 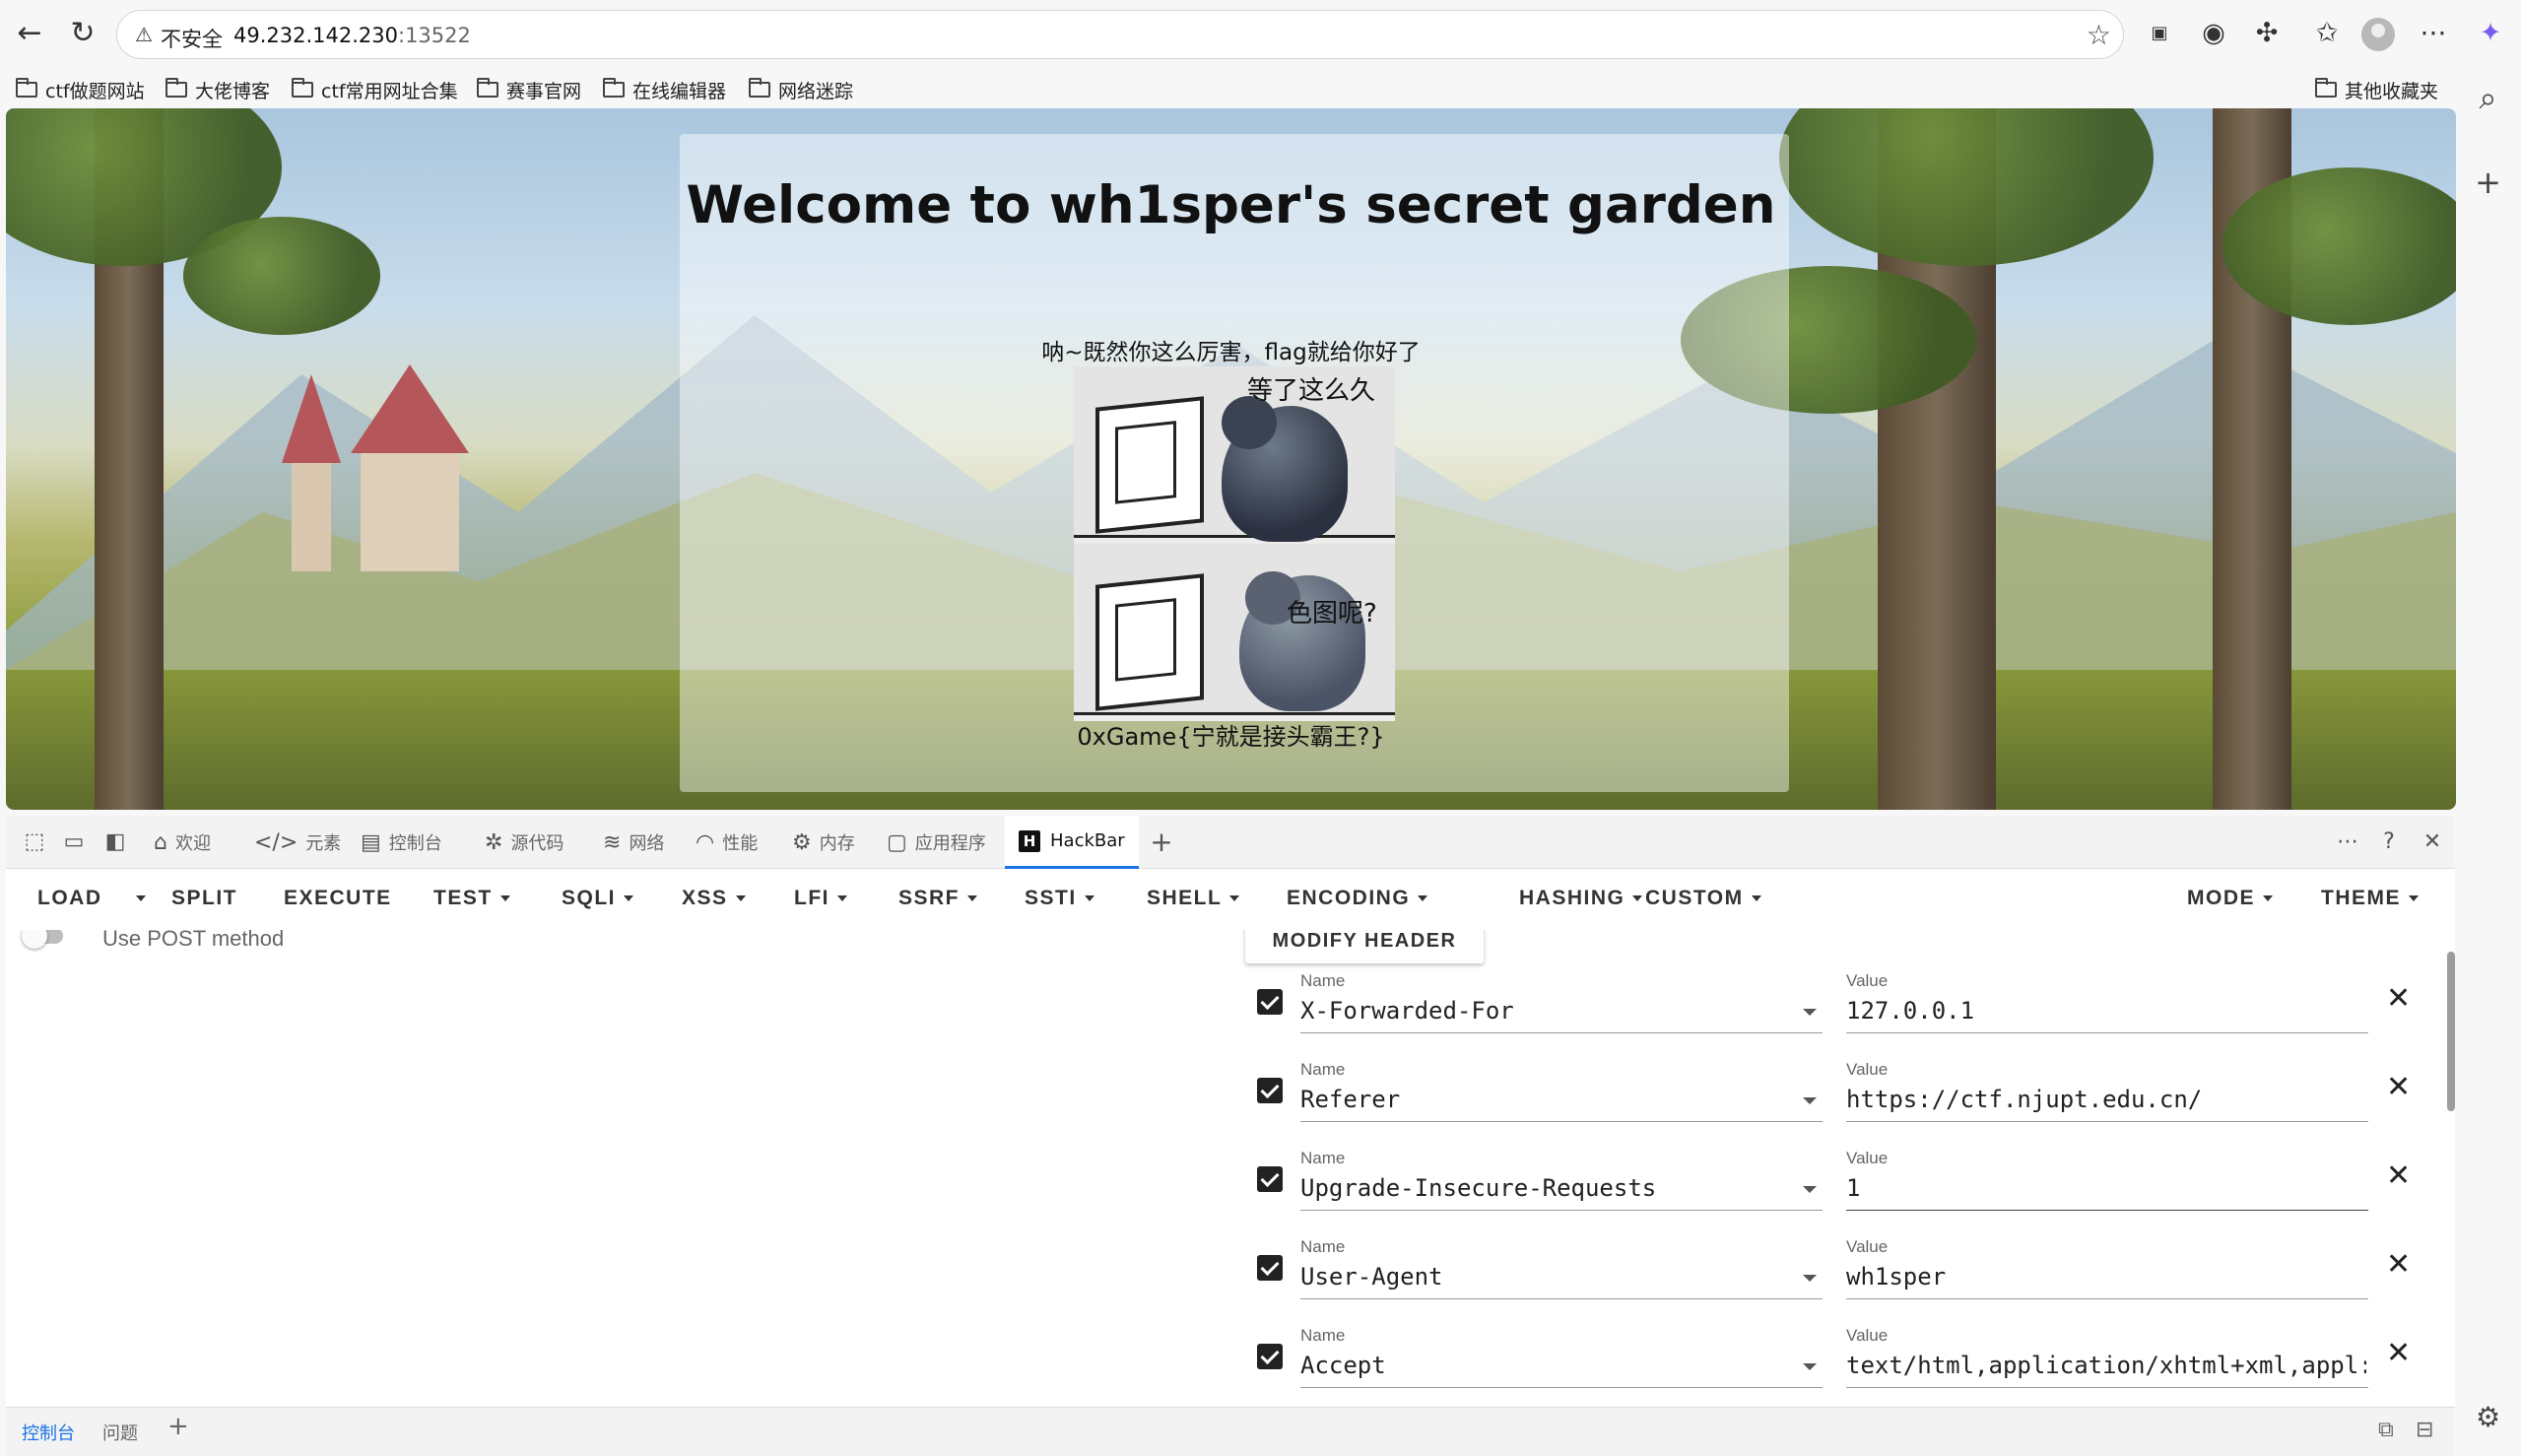 I want to click on tab-network: ≋ 网络, so click(x=633, y=842).